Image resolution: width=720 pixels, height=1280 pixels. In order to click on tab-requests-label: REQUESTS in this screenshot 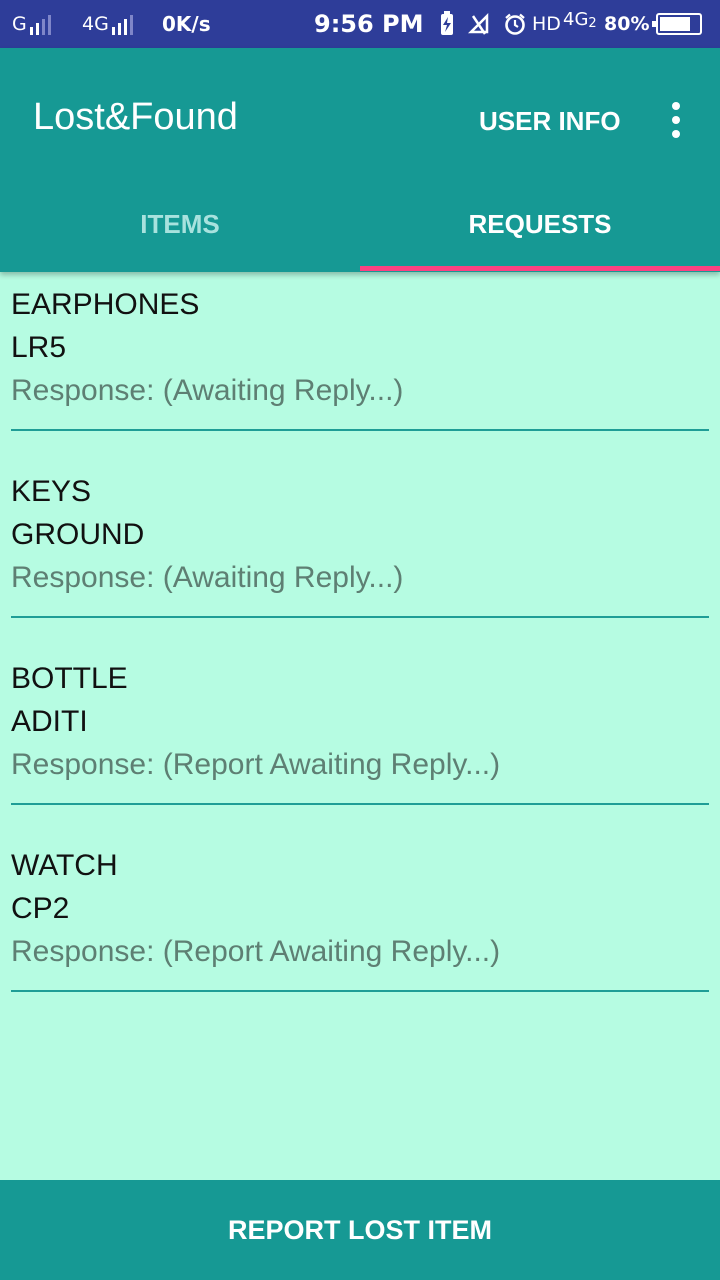, I will do `click(540, 223)`.